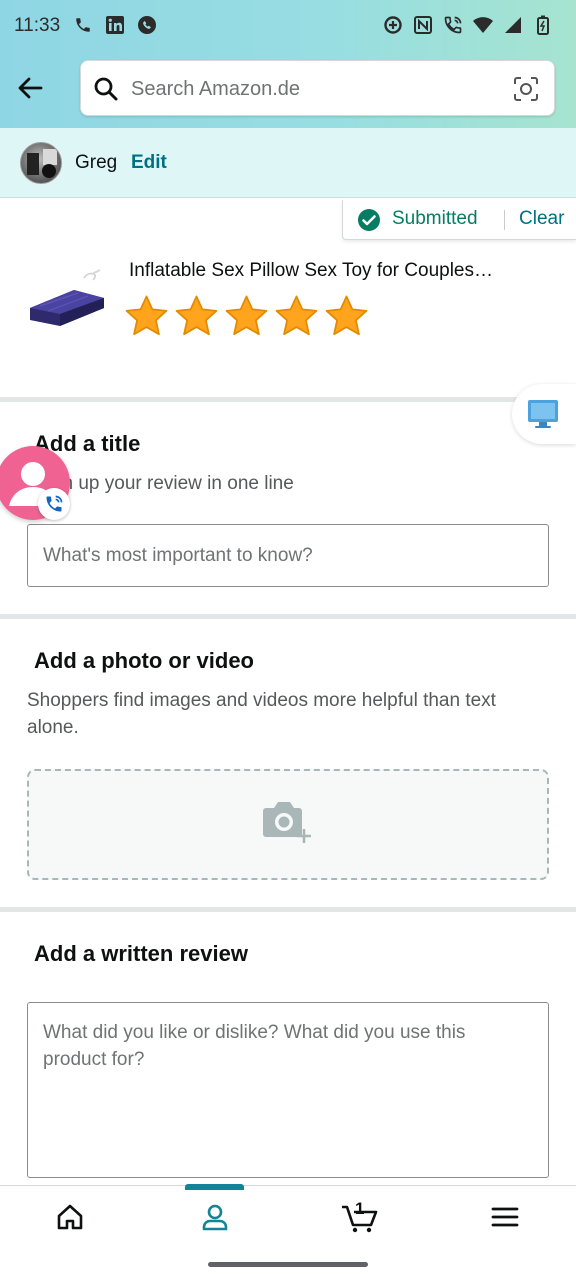 The width and height of the screenshot is (576, 1280). Describe the element at coordinates (214, 1187) in the screenshot. I see `active-tab-indicator` at that location.